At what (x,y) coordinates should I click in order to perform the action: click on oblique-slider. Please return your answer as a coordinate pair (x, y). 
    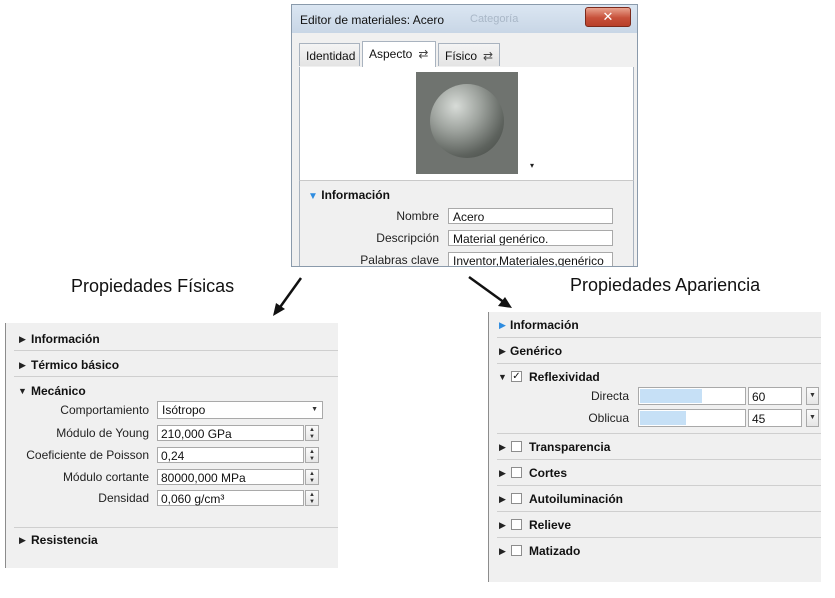
    Looking at the image, I should click on (692, 418).